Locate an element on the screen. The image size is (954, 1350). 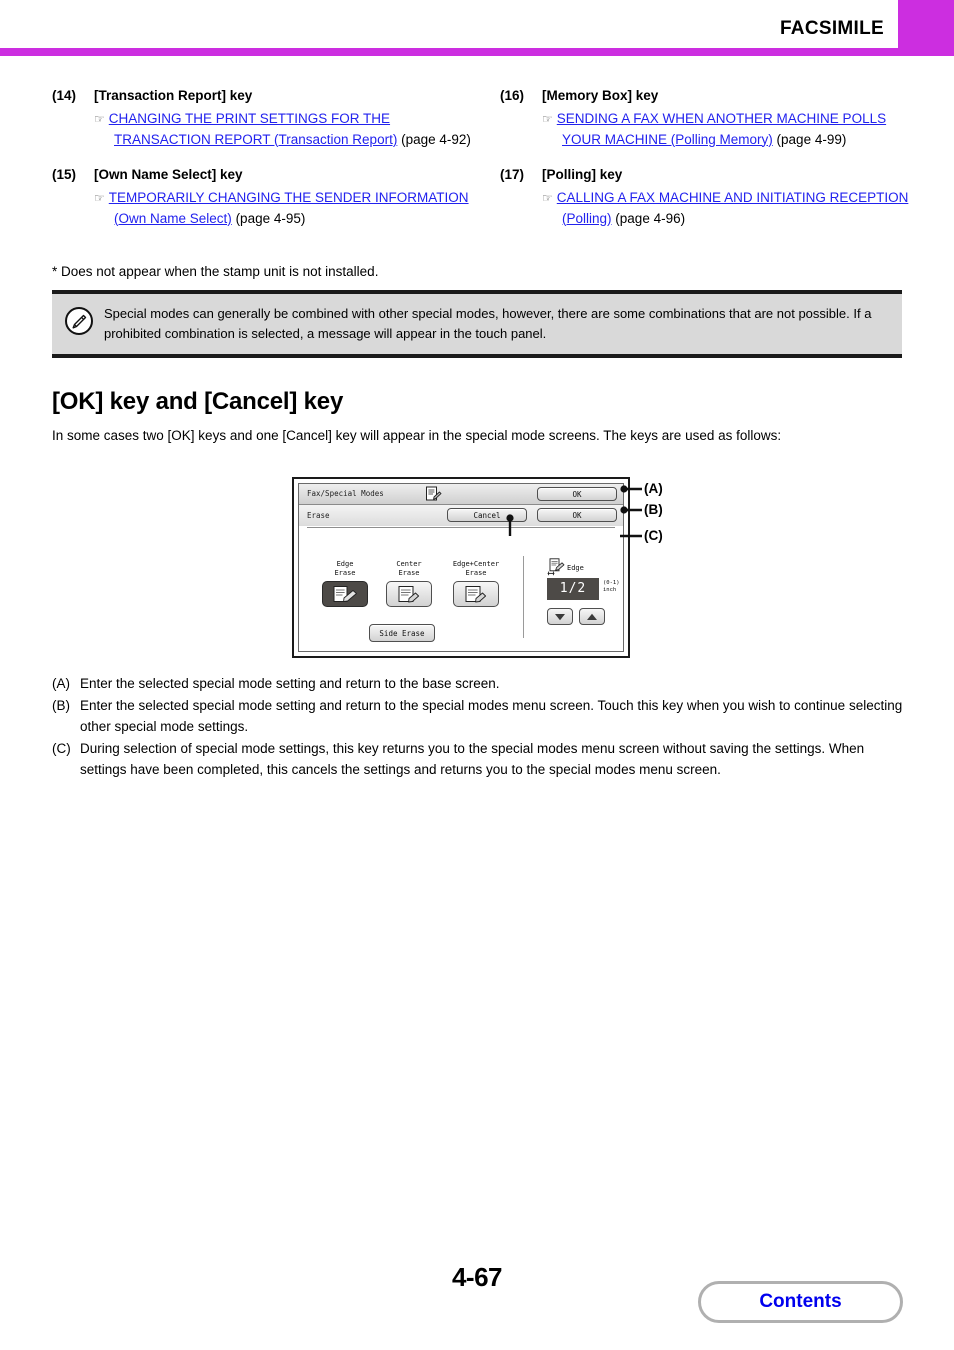
key-number: (15) is located at coordinates (64, 174).